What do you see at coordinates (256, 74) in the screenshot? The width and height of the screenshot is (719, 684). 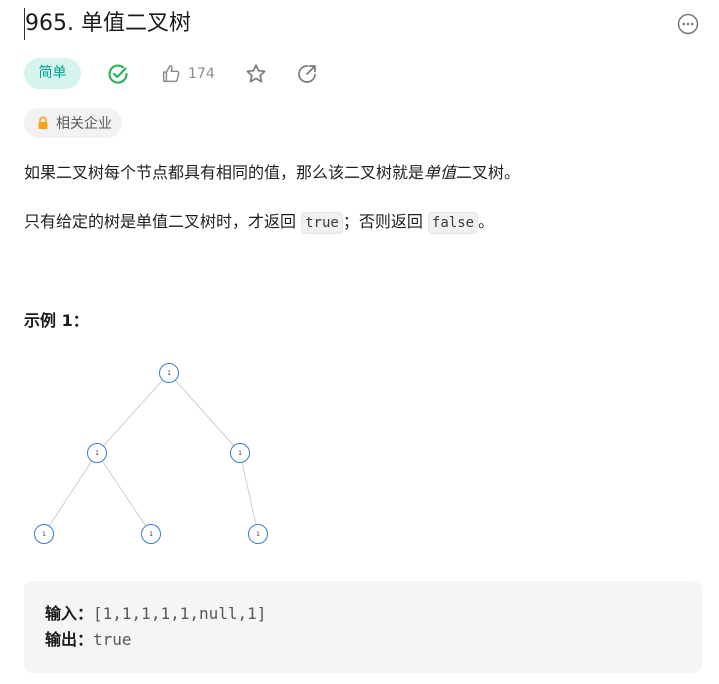 I see `star-icon` at bounding box center [256, 74].